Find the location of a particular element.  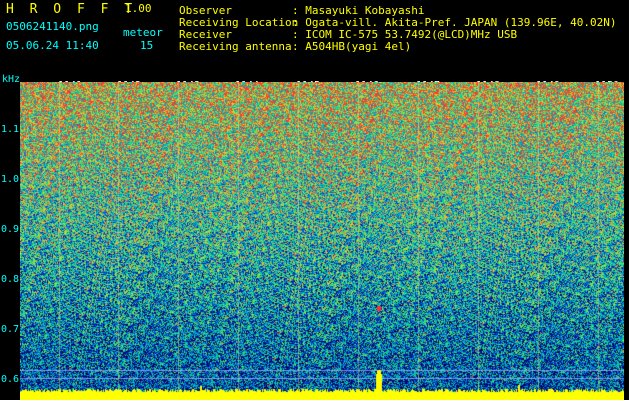

y-tick: 0.8 is located at coordinates (10, 279).